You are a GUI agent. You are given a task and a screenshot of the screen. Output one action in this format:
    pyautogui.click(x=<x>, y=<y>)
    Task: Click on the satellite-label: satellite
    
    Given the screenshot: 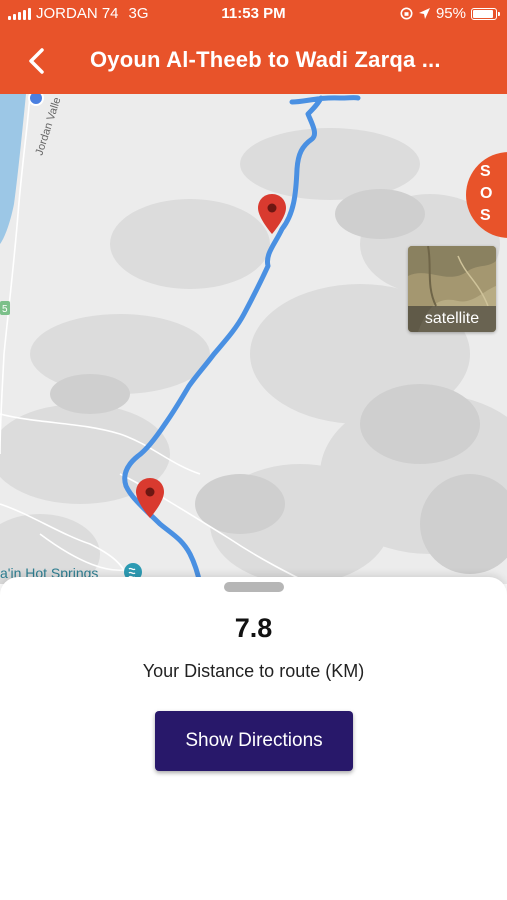 What is the action you would take?
    pyautogui.click(x=452, y=319)
    